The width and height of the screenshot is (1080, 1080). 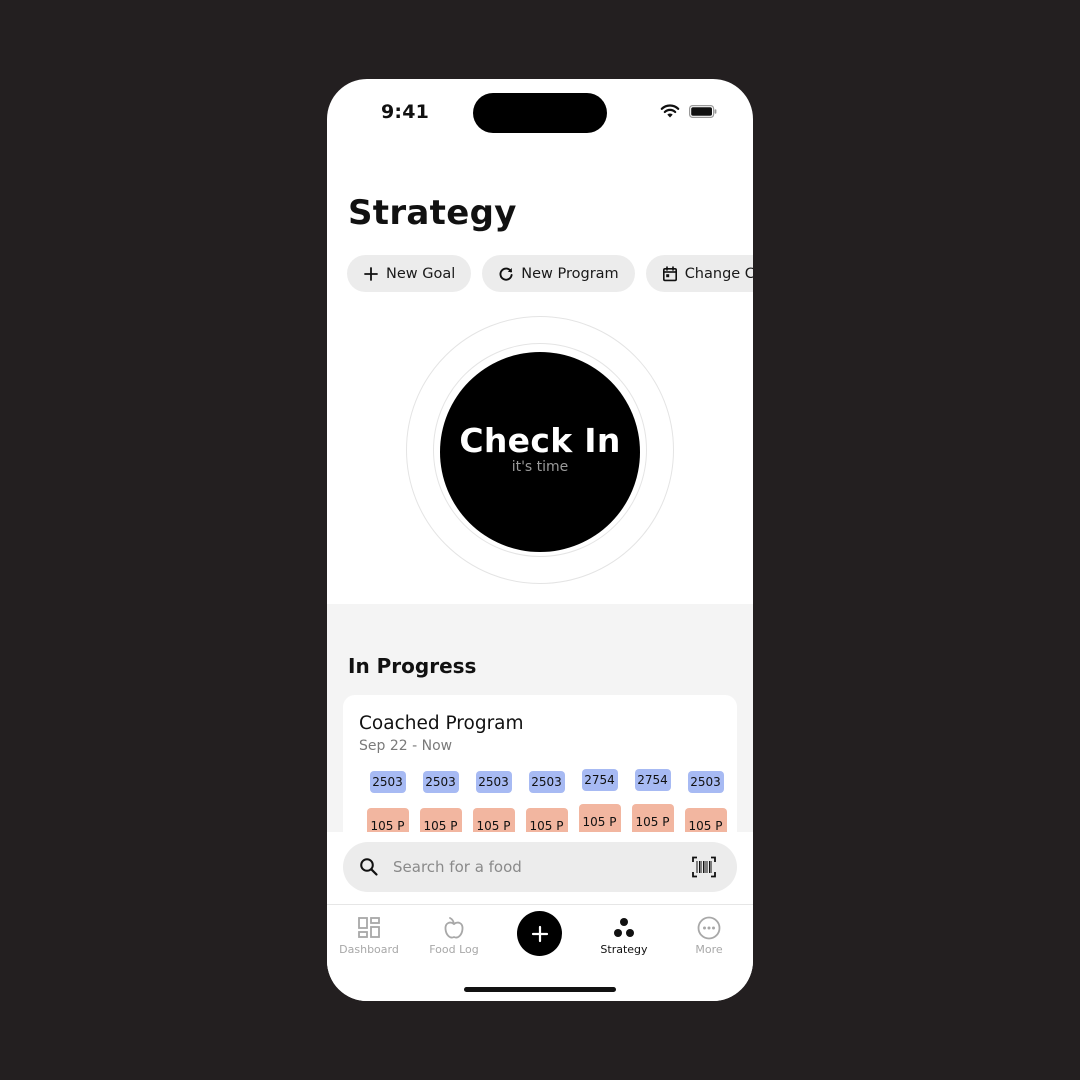 I want to click on change-label: Change Ch, so click(x=718, y=273).